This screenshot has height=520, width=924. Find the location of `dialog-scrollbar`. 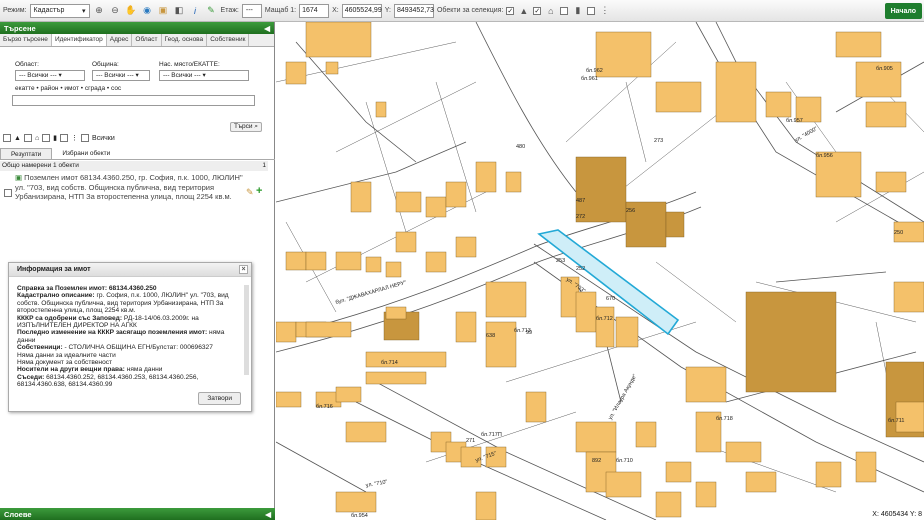

dialog-scrollbar is located at coordinates (246, 330).